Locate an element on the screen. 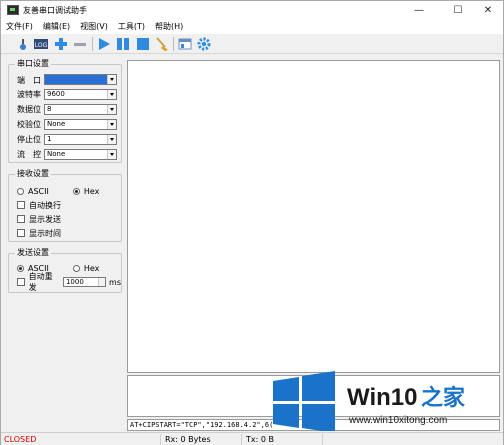 The width and height of the screenshot is (504, 445). stopbits-label: 停止位 is located at coordinates (29, 139).